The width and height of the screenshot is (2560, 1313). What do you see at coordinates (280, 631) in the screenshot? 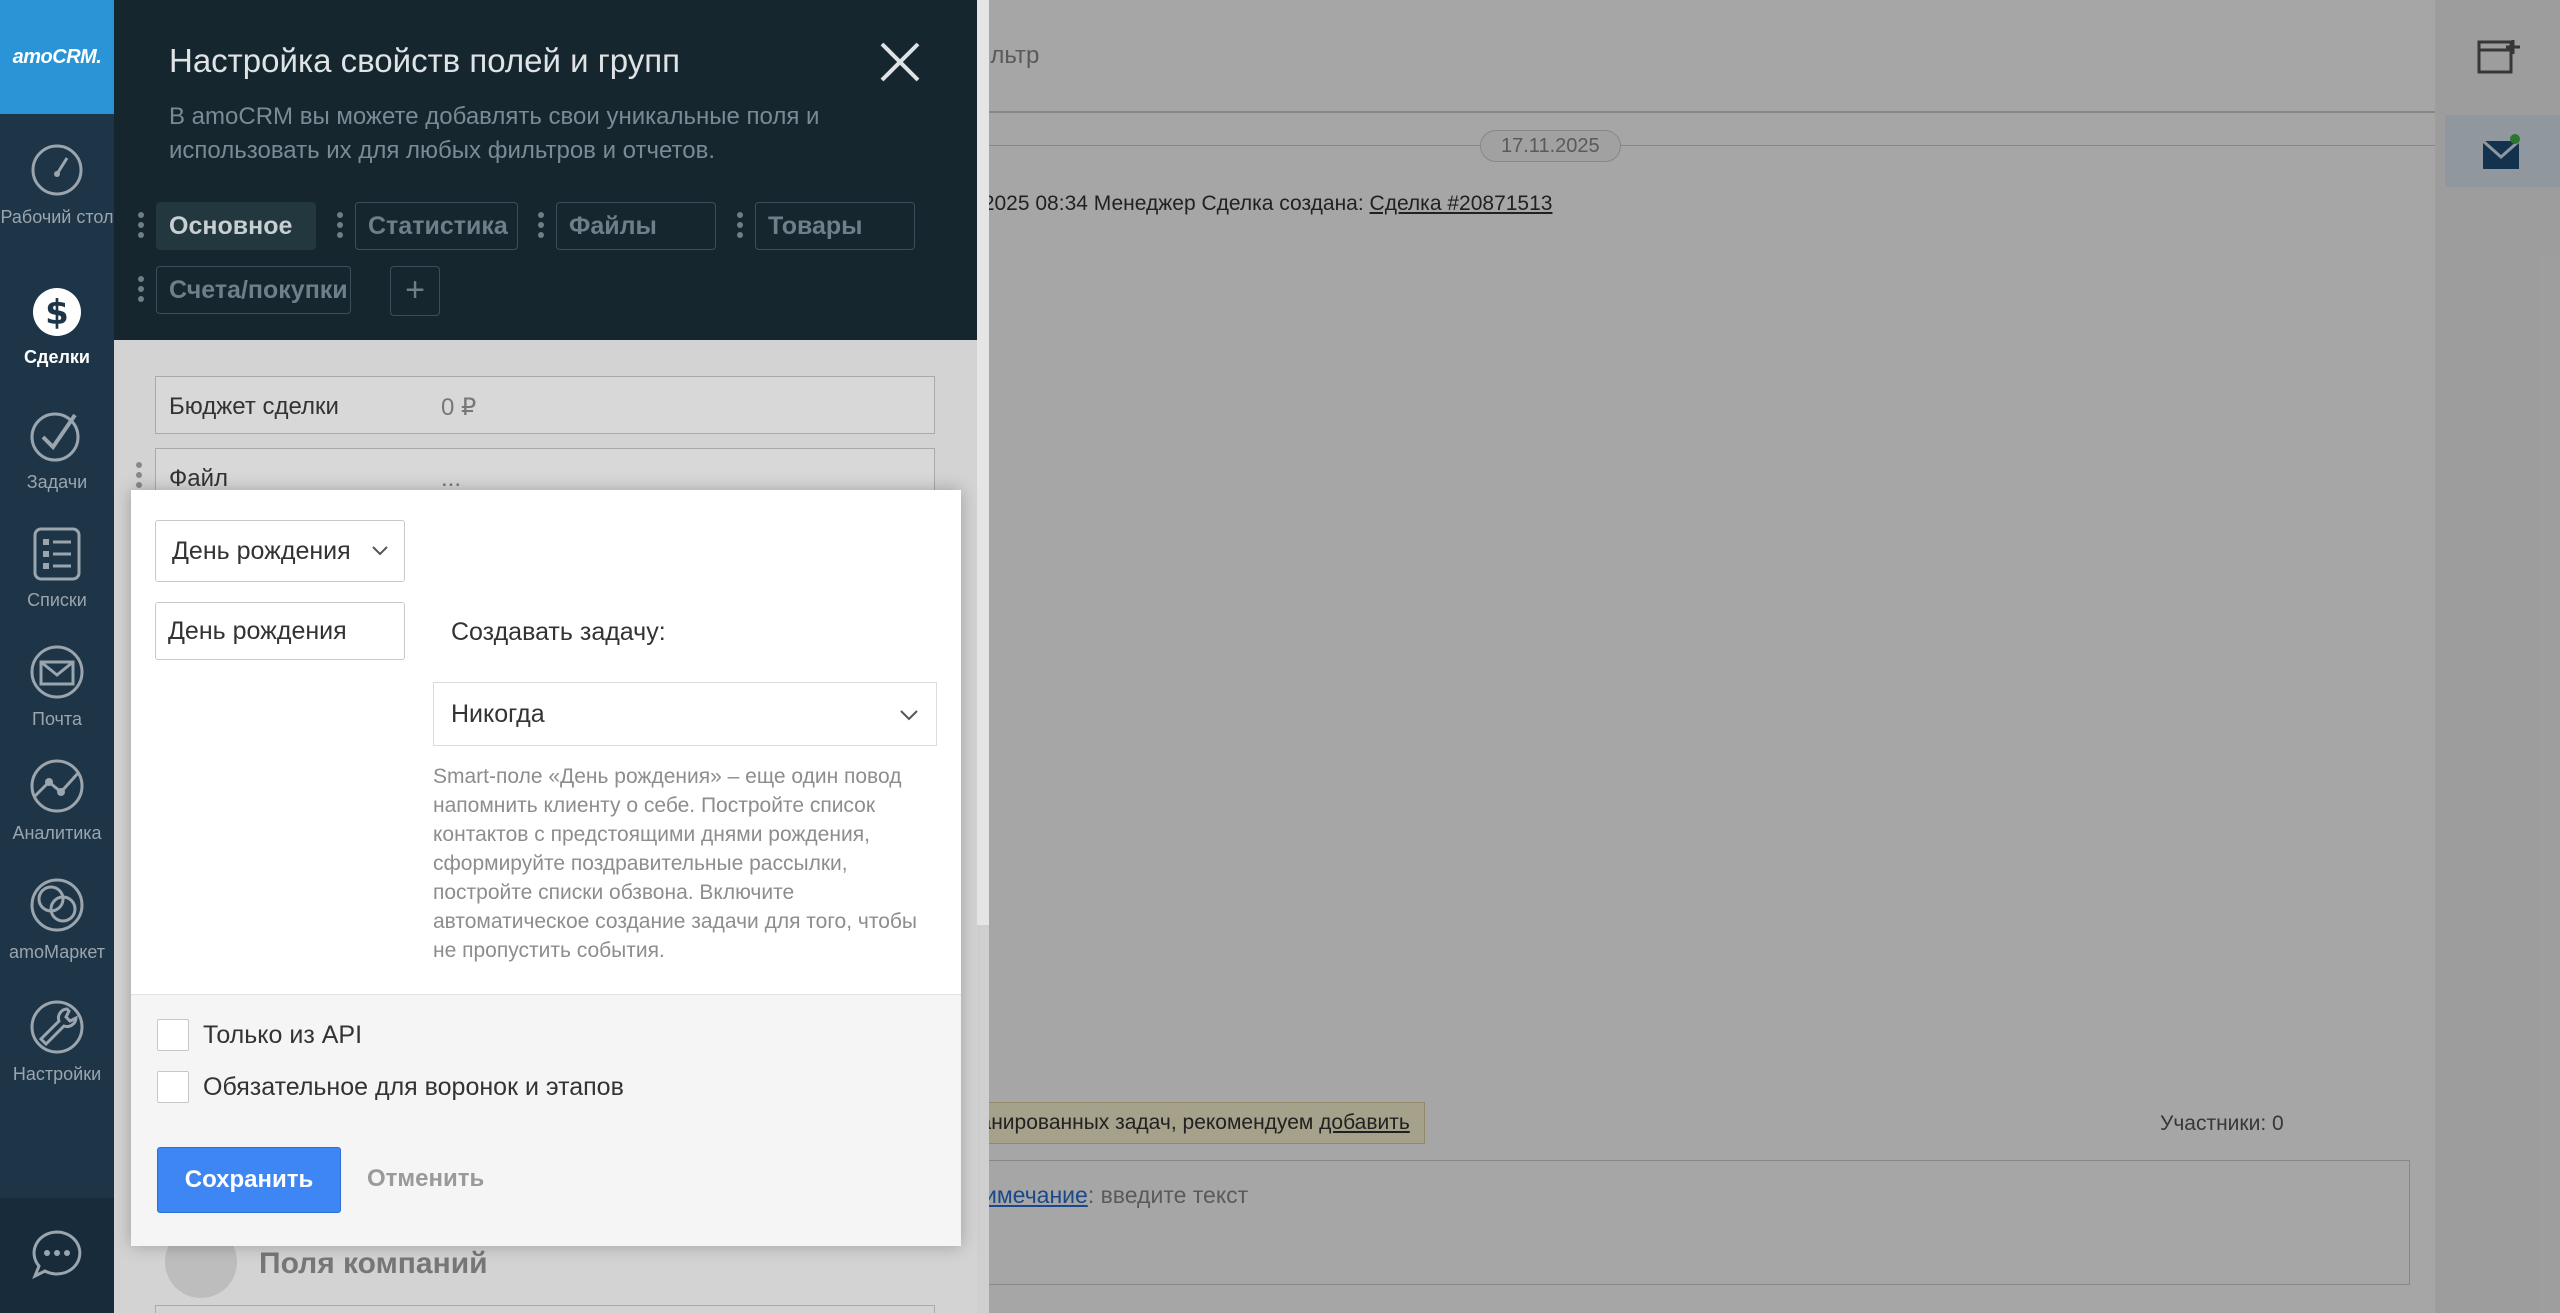
I see `field-name-input: День рождения` at bounding box center [280, 631].